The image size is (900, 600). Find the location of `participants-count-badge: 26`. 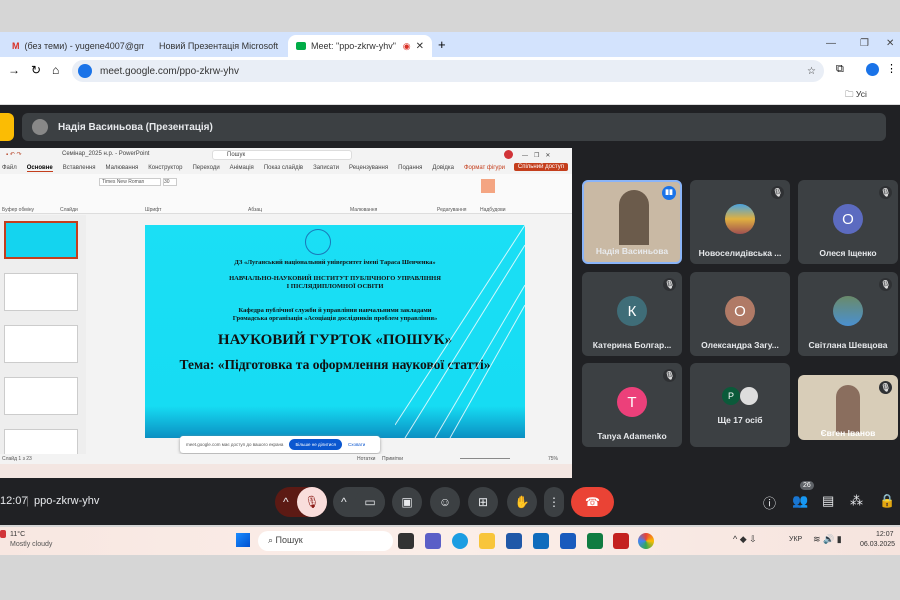

participants-count-badge: 26 is located at coordinates (807, 485).